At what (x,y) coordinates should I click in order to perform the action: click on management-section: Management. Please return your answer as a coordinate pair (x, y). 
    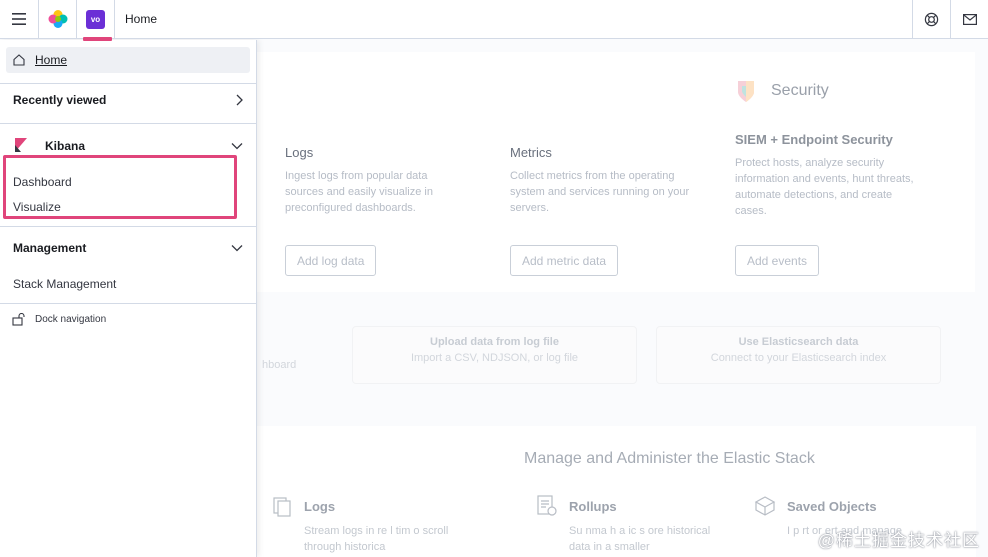
    Looking at the image, I should click on (128, 248).